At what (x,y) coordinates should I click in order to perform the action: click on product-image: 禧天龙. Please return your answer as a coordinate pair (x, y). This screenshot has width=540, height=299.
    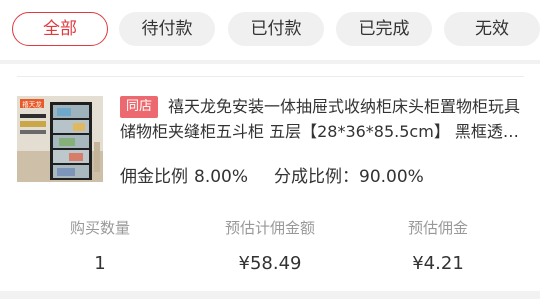
    Looking at the image, I should click on (60, 139).